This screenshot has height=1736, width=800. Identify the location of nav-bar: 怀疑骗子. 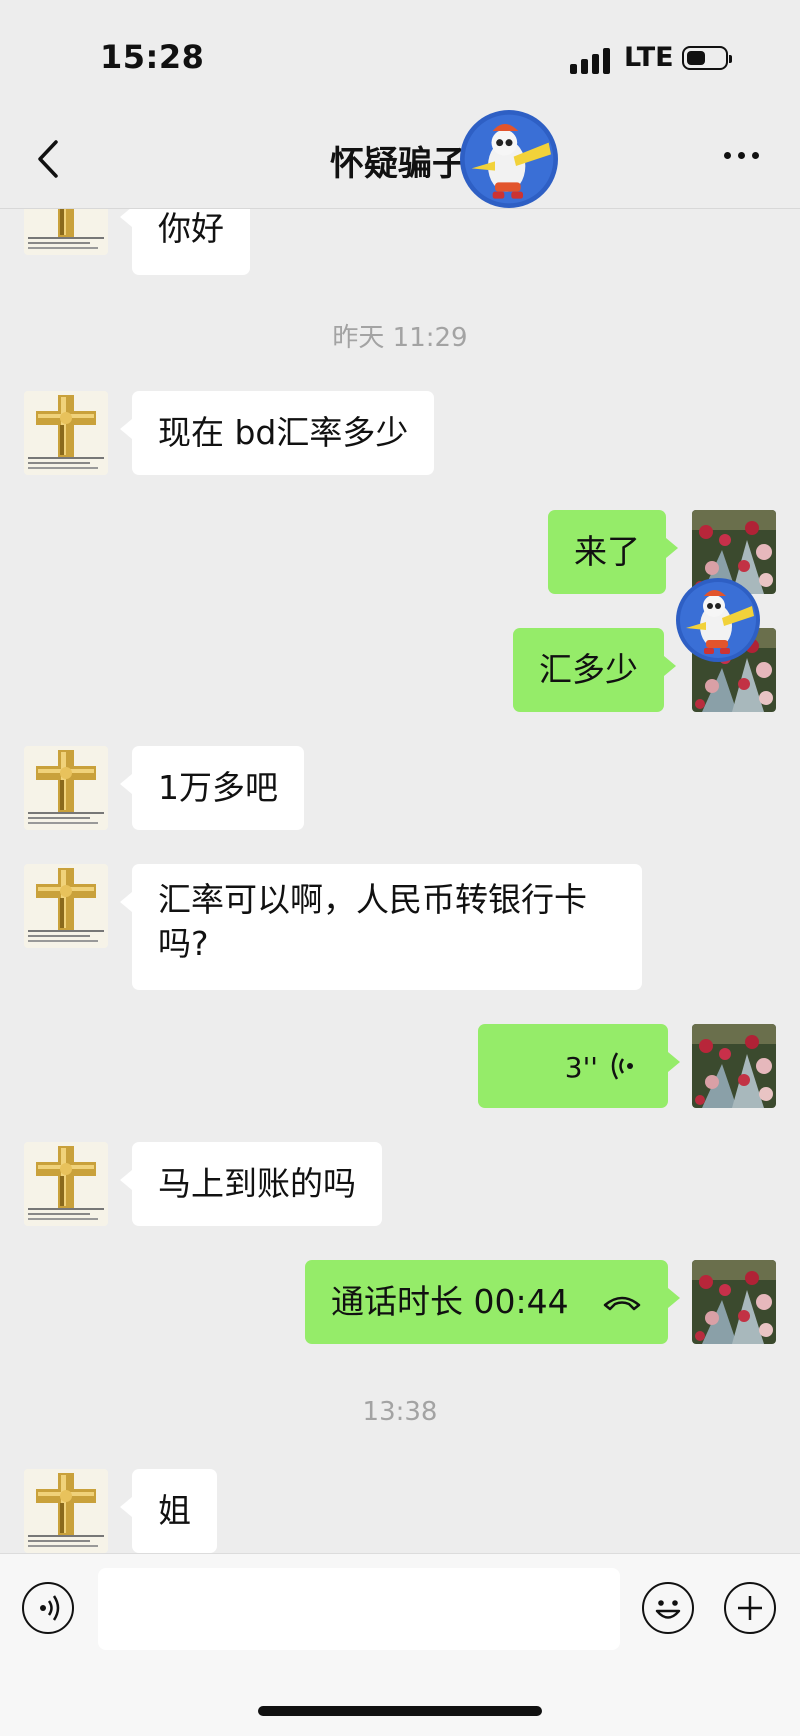
(400, 159).